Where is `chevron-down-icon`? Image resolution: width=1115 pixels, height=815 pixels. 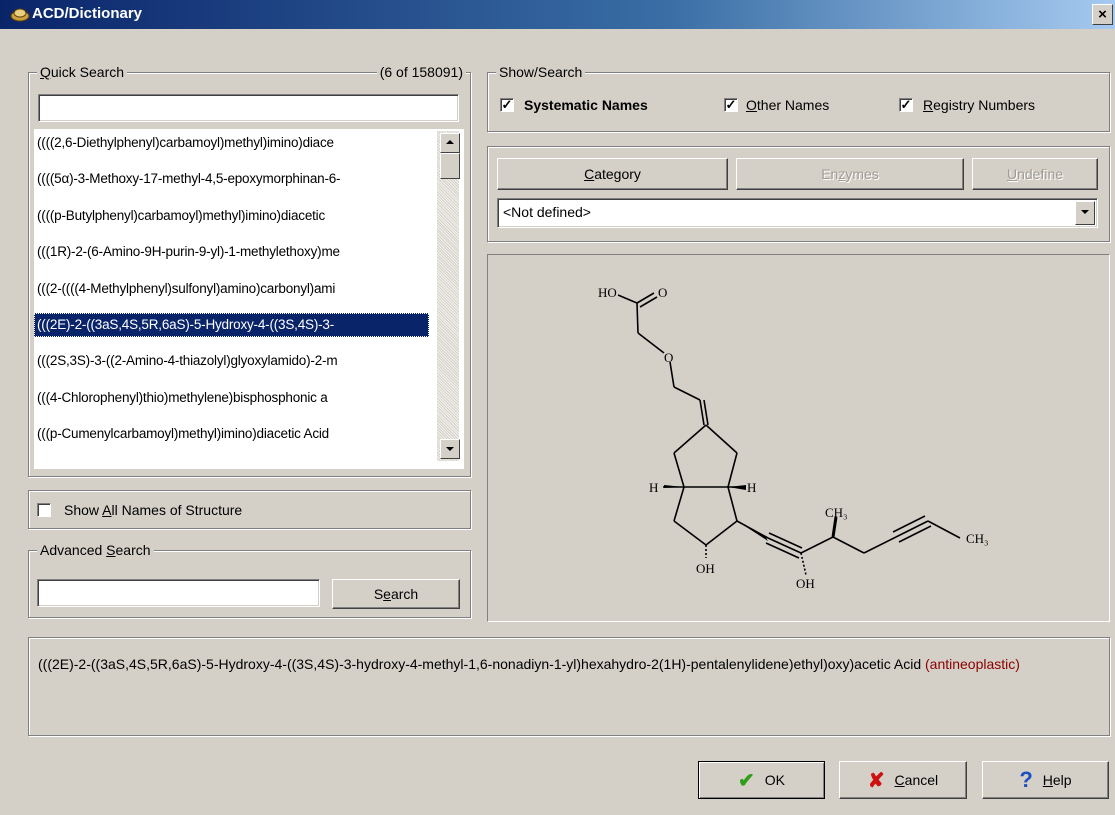
chevron-down-icon is located at coordinates (1085, 212).